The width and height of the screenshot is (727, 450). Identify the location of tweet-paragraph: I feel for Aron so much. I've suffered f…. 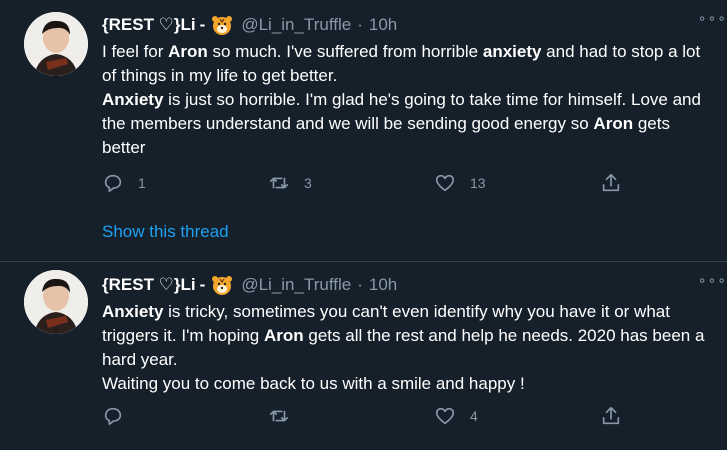
(406, 64).